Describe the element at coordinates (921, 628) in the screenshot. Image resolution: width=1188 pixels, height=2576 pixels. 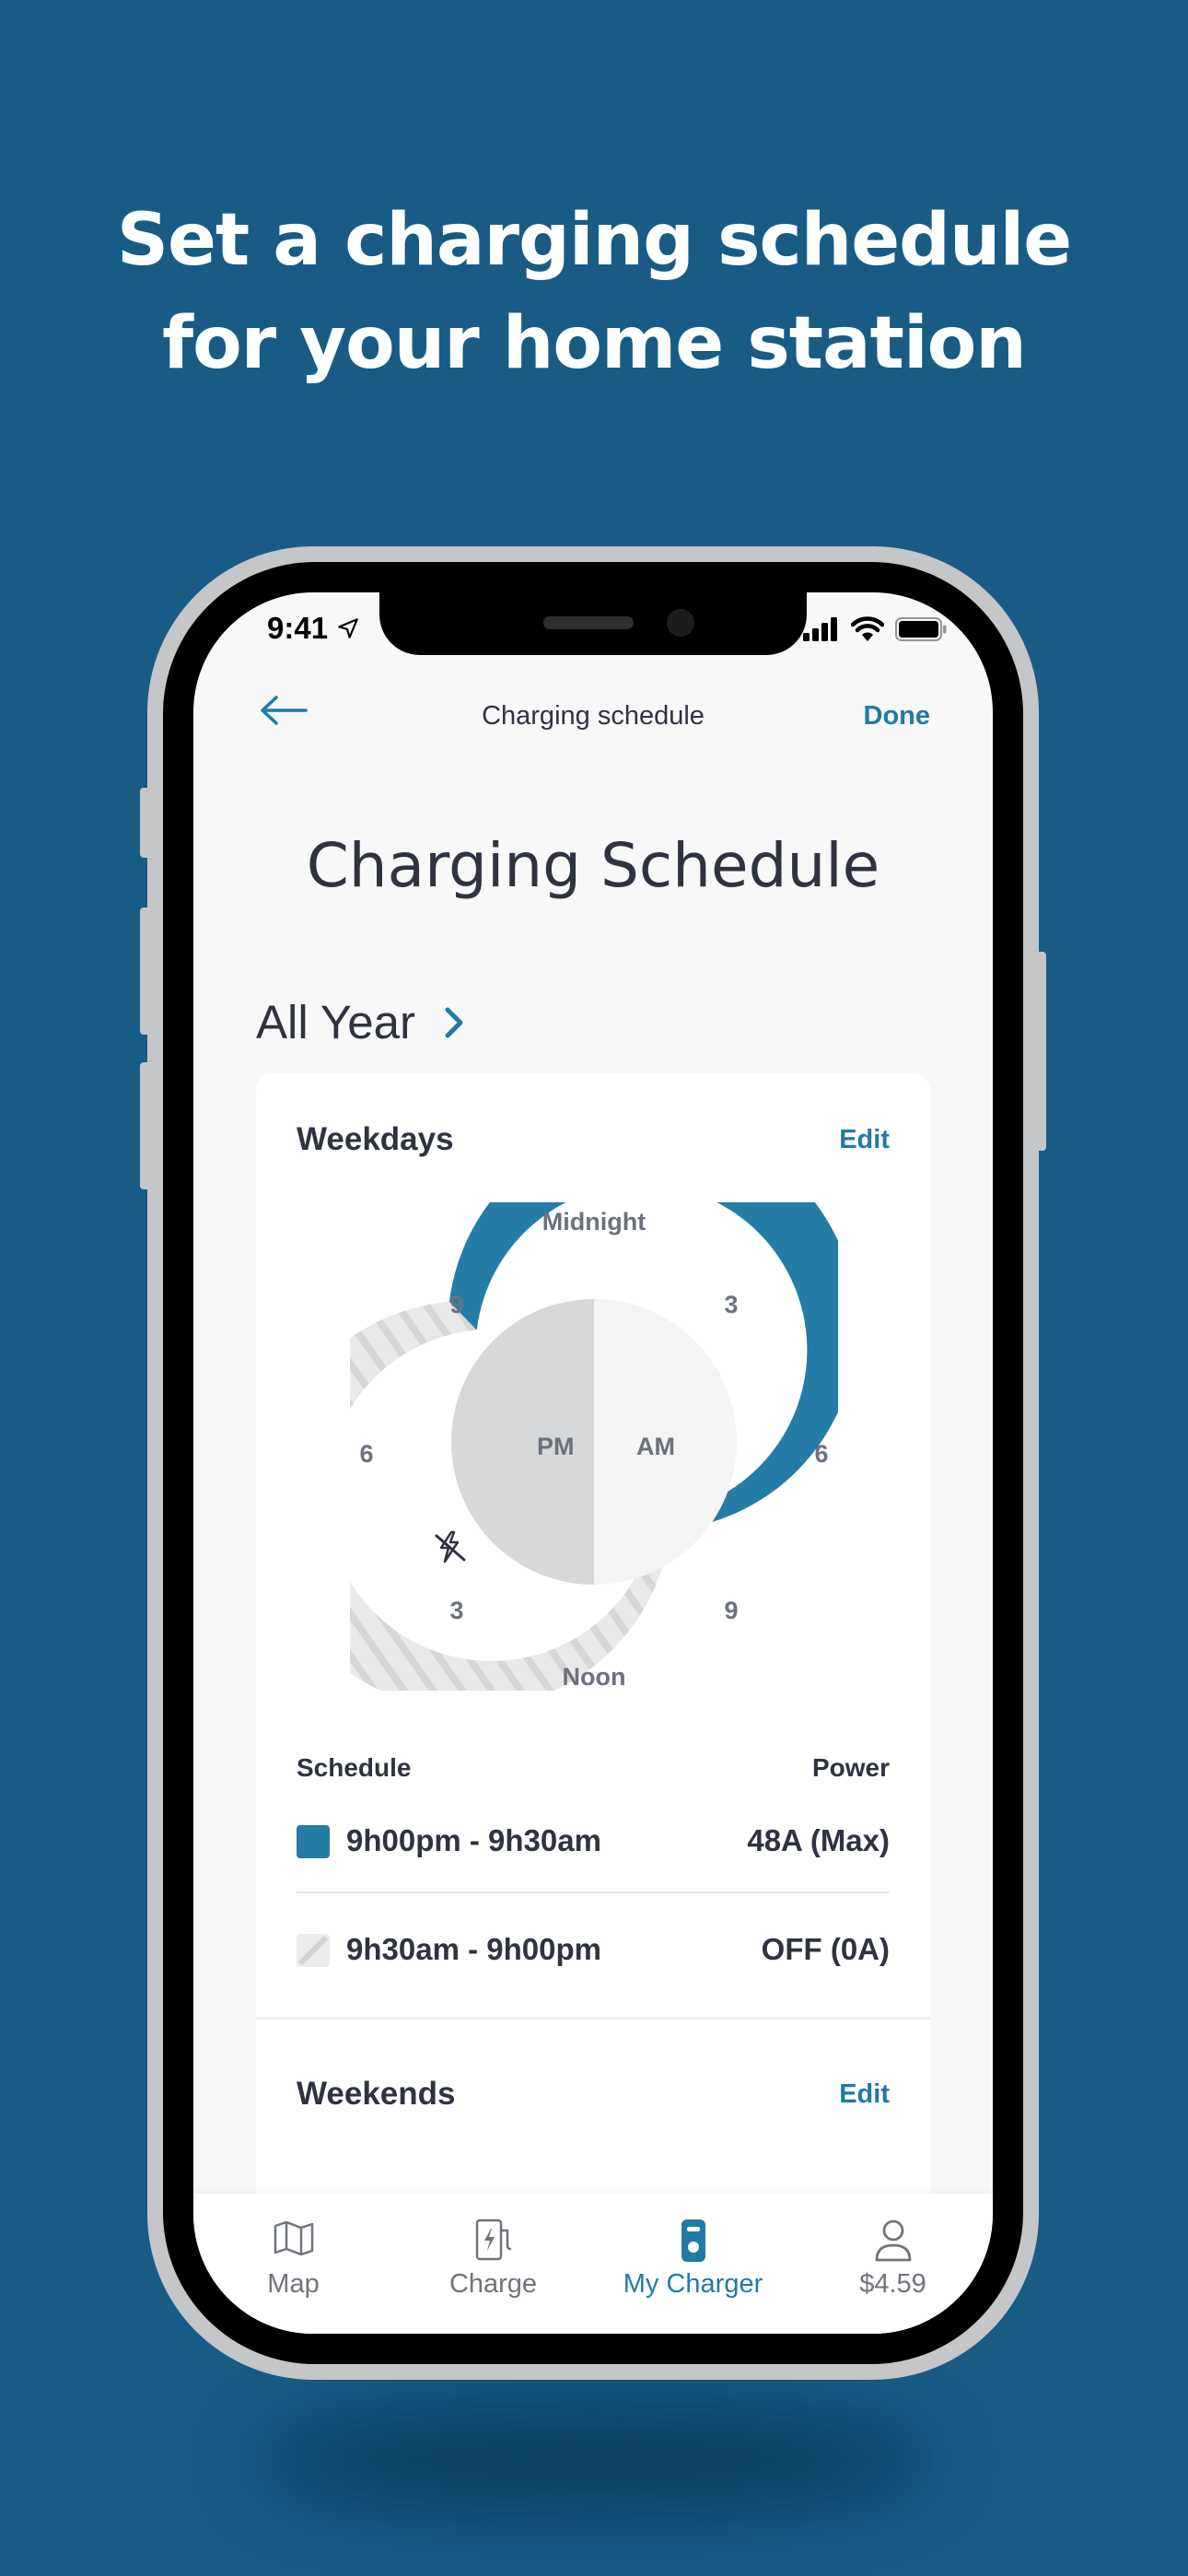
I see `battery-icon` at that location.